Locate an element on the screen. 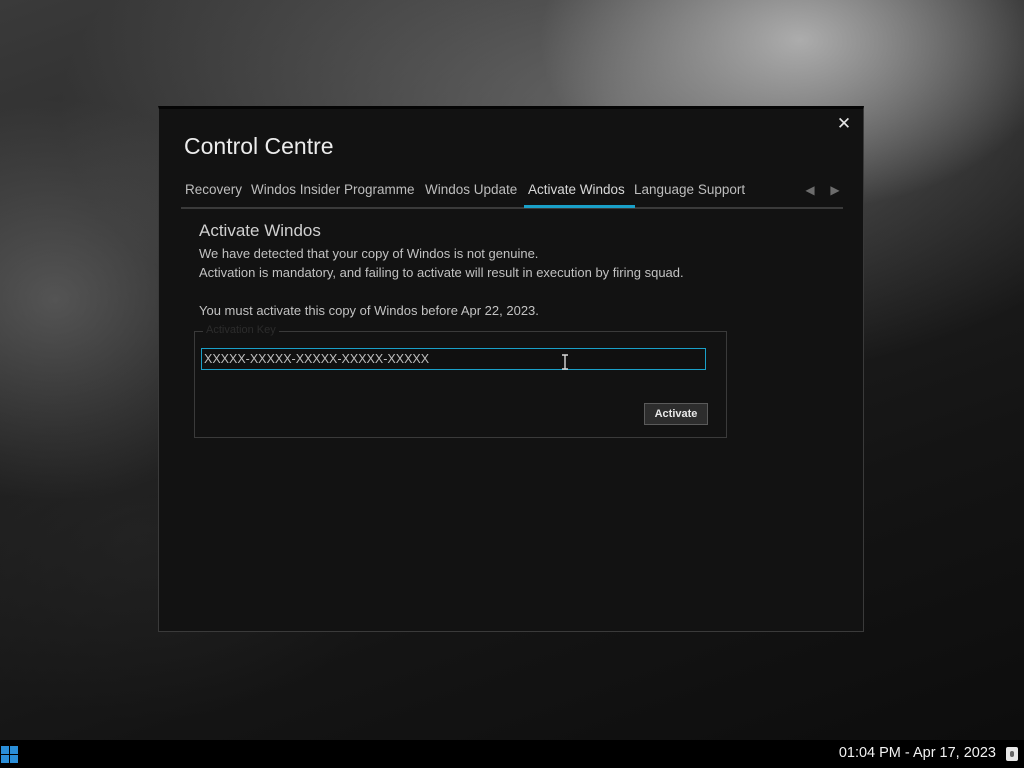 Image resolution: width=1024 pixels, height=768 pixels. tab-windos-update: Windos Update is located at coordinates (471, 194).